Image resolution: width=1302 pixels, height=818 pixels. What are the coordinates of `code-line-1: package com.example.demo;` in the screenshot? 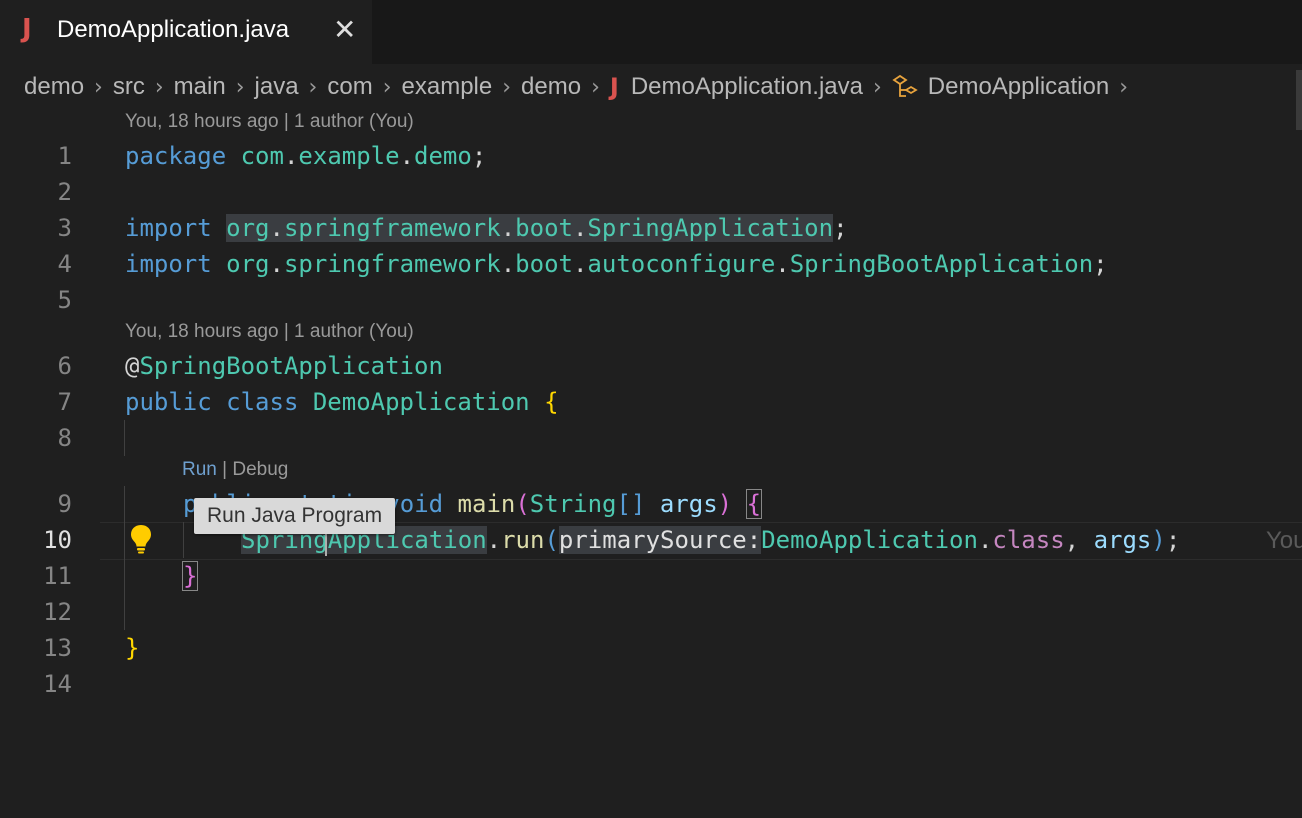 It's located at (306, 156).